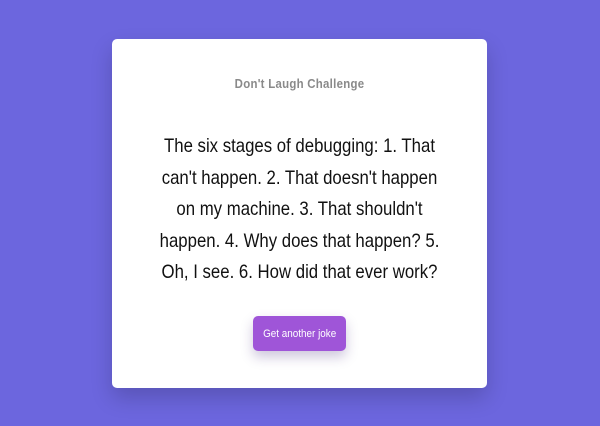  I want to click on app-title: Don't Laugh Challenge, so click(299, 83).